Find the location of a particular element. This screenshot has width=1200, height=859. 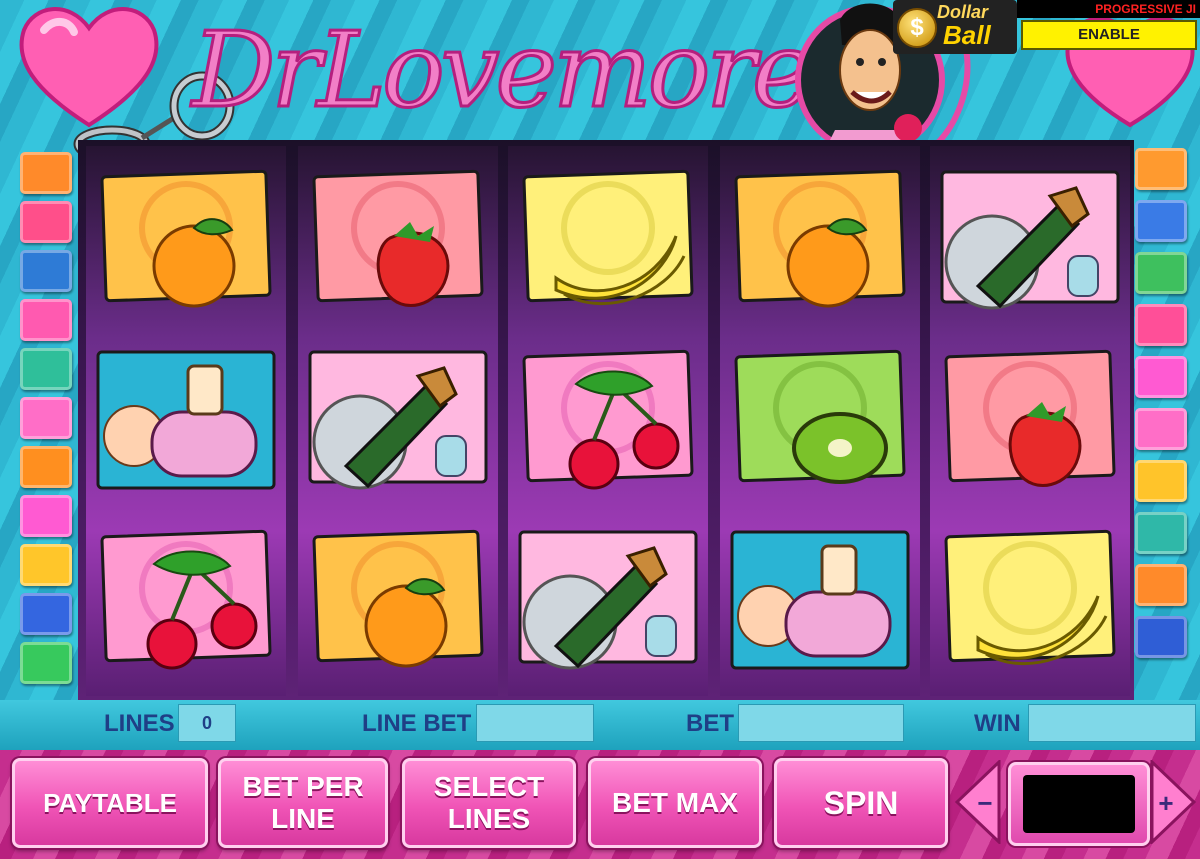

paytable-button: PAYTABLE is located at coordinates (110, 803).